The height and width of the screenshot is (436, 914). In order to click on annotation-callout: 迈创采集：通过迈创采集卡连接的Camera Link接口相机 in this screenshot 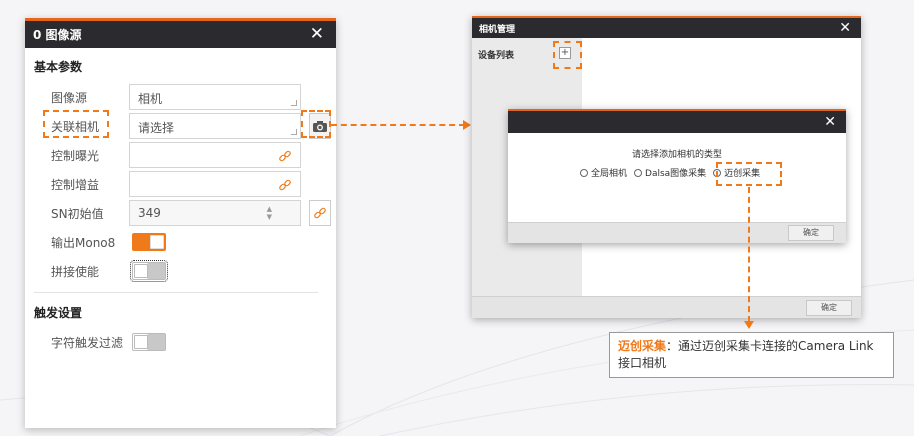, I will do `click(751, 355)`.